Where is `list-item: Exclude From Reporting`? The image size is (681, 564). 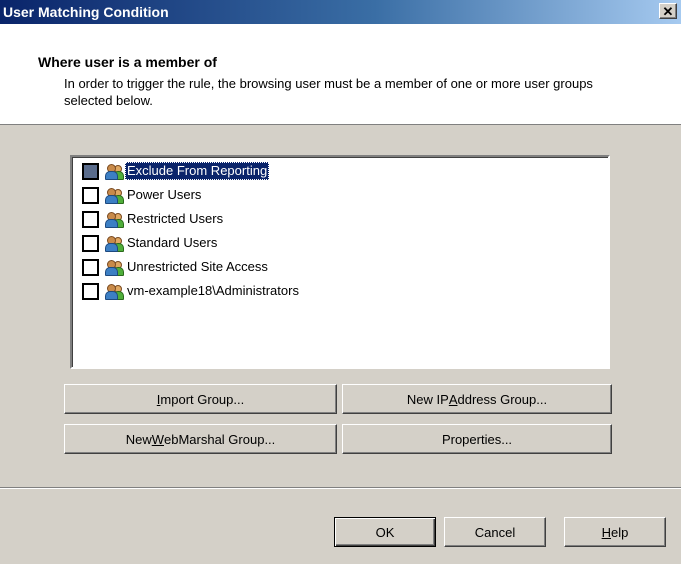 list-item: Exclude From Reporting is located at coordinates (176, 171).